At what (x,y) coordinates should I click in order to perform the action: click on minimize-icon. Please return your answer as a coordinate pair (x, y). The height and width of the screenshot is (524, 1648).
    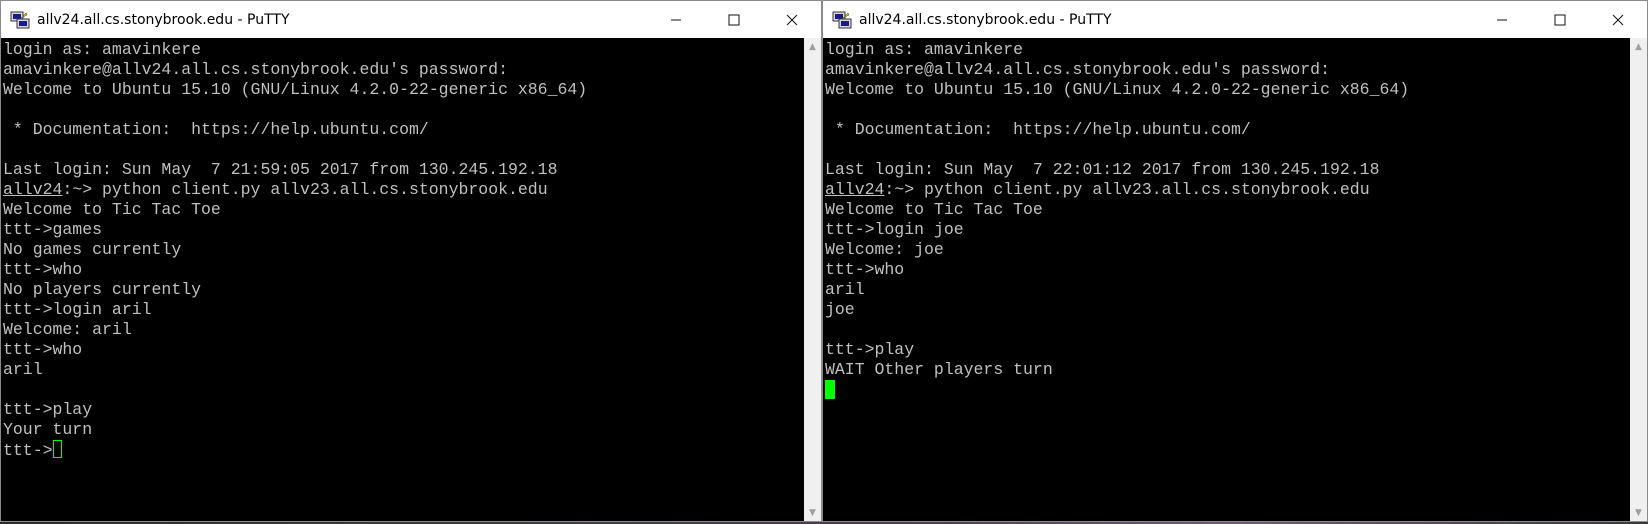
    Looking at the image, I should click on (676, 19).